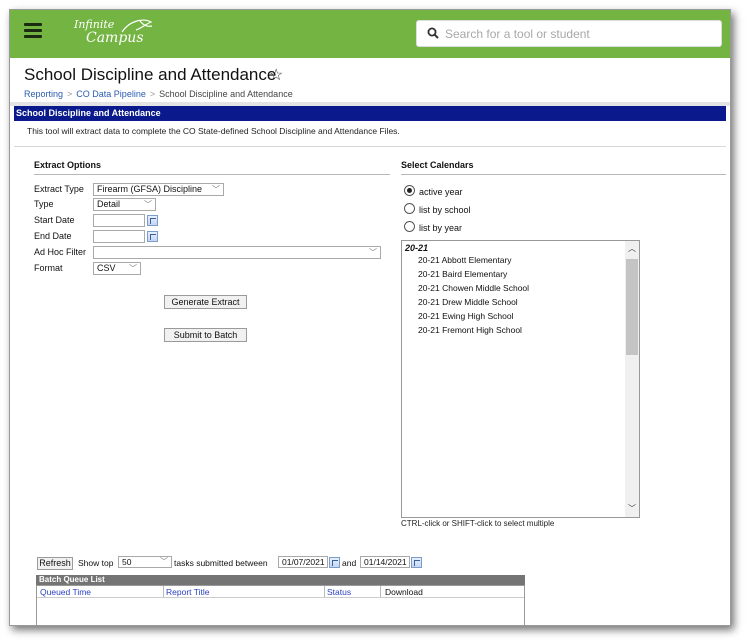 Image resolution: width=750 pixels, height=641 pixels. Describe the element at coordinates (632, 508) in the screenshot. I see `scroll-down-icon: ﹀` at that location.